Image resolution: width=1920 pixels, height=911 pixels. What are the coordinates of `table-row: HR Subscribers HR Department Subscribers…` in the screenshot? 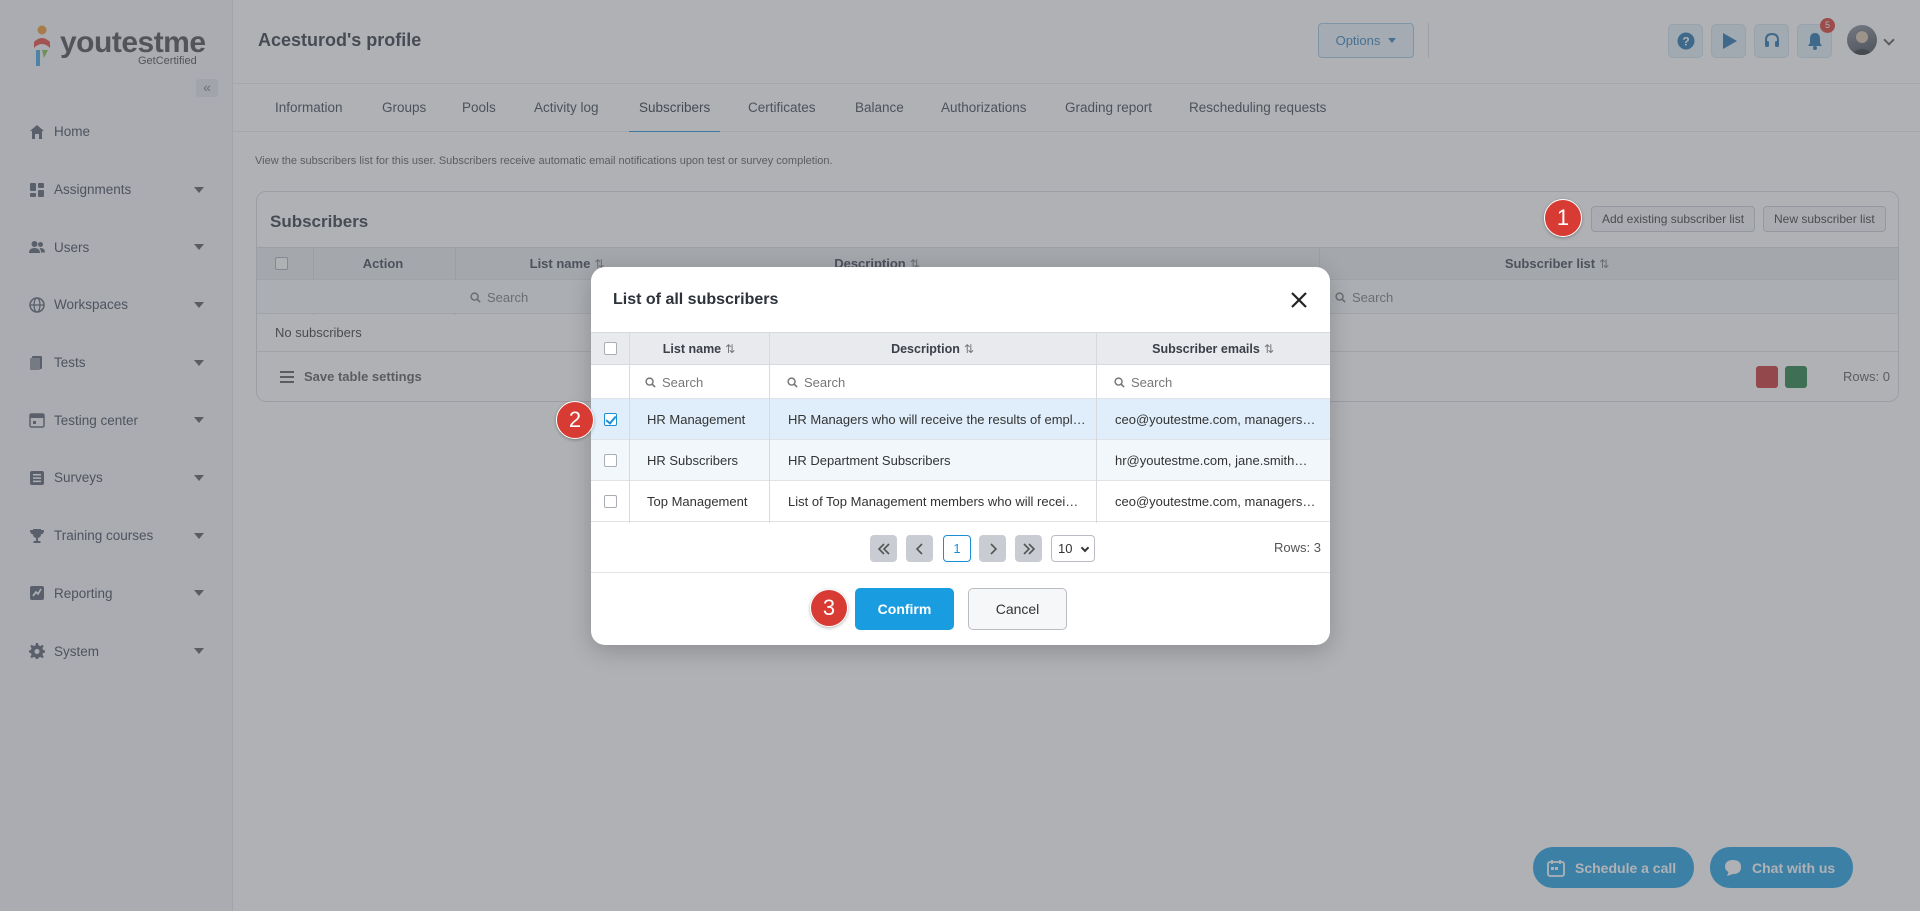 It's located at (960, 460).